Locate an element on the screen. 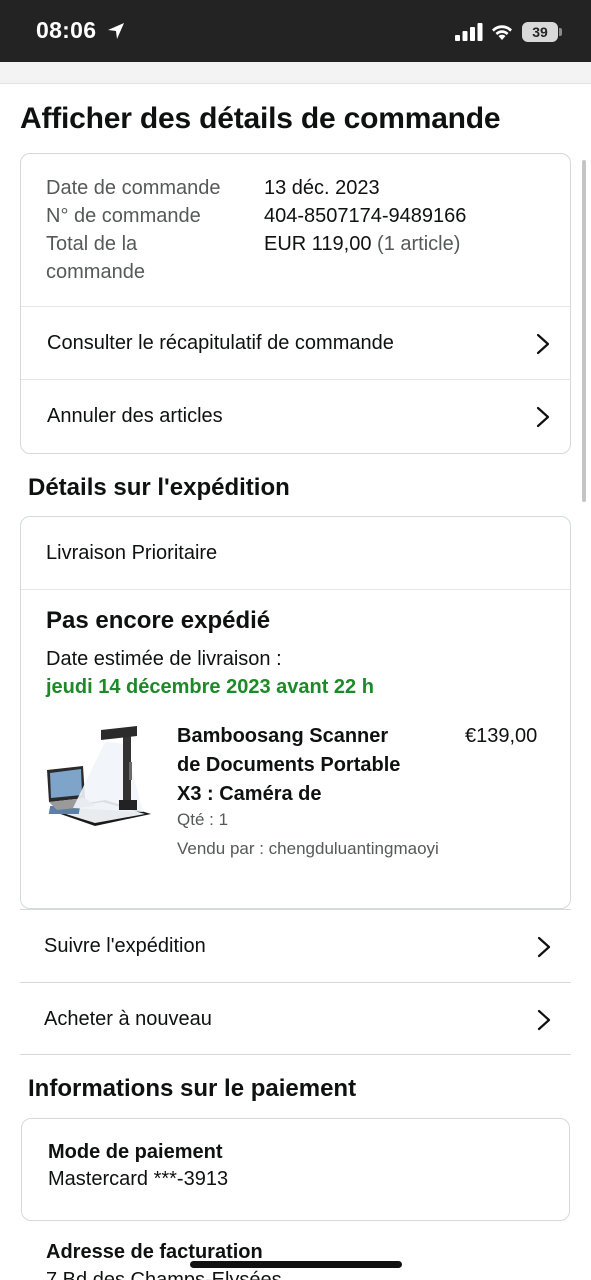  product-image is located at coordinates (100, 777).